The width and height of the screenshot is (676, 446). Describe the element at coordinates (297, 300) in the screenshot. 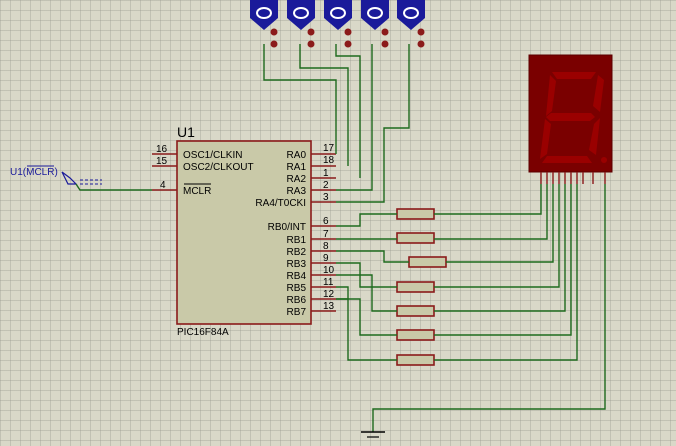

I see `pin-label-rb6: RB6` at that location.